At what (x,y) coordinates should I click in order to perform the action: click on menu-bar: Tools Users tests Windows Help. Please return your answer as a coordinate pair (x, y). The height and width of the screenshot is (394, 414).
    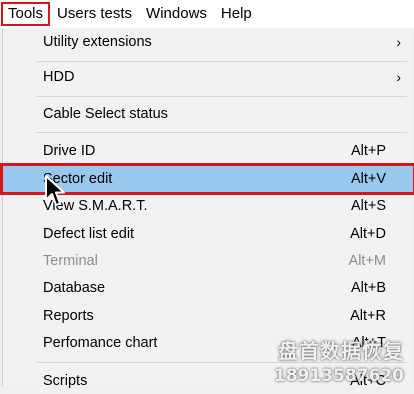
    Looking at the image, I should click on (207, 14).